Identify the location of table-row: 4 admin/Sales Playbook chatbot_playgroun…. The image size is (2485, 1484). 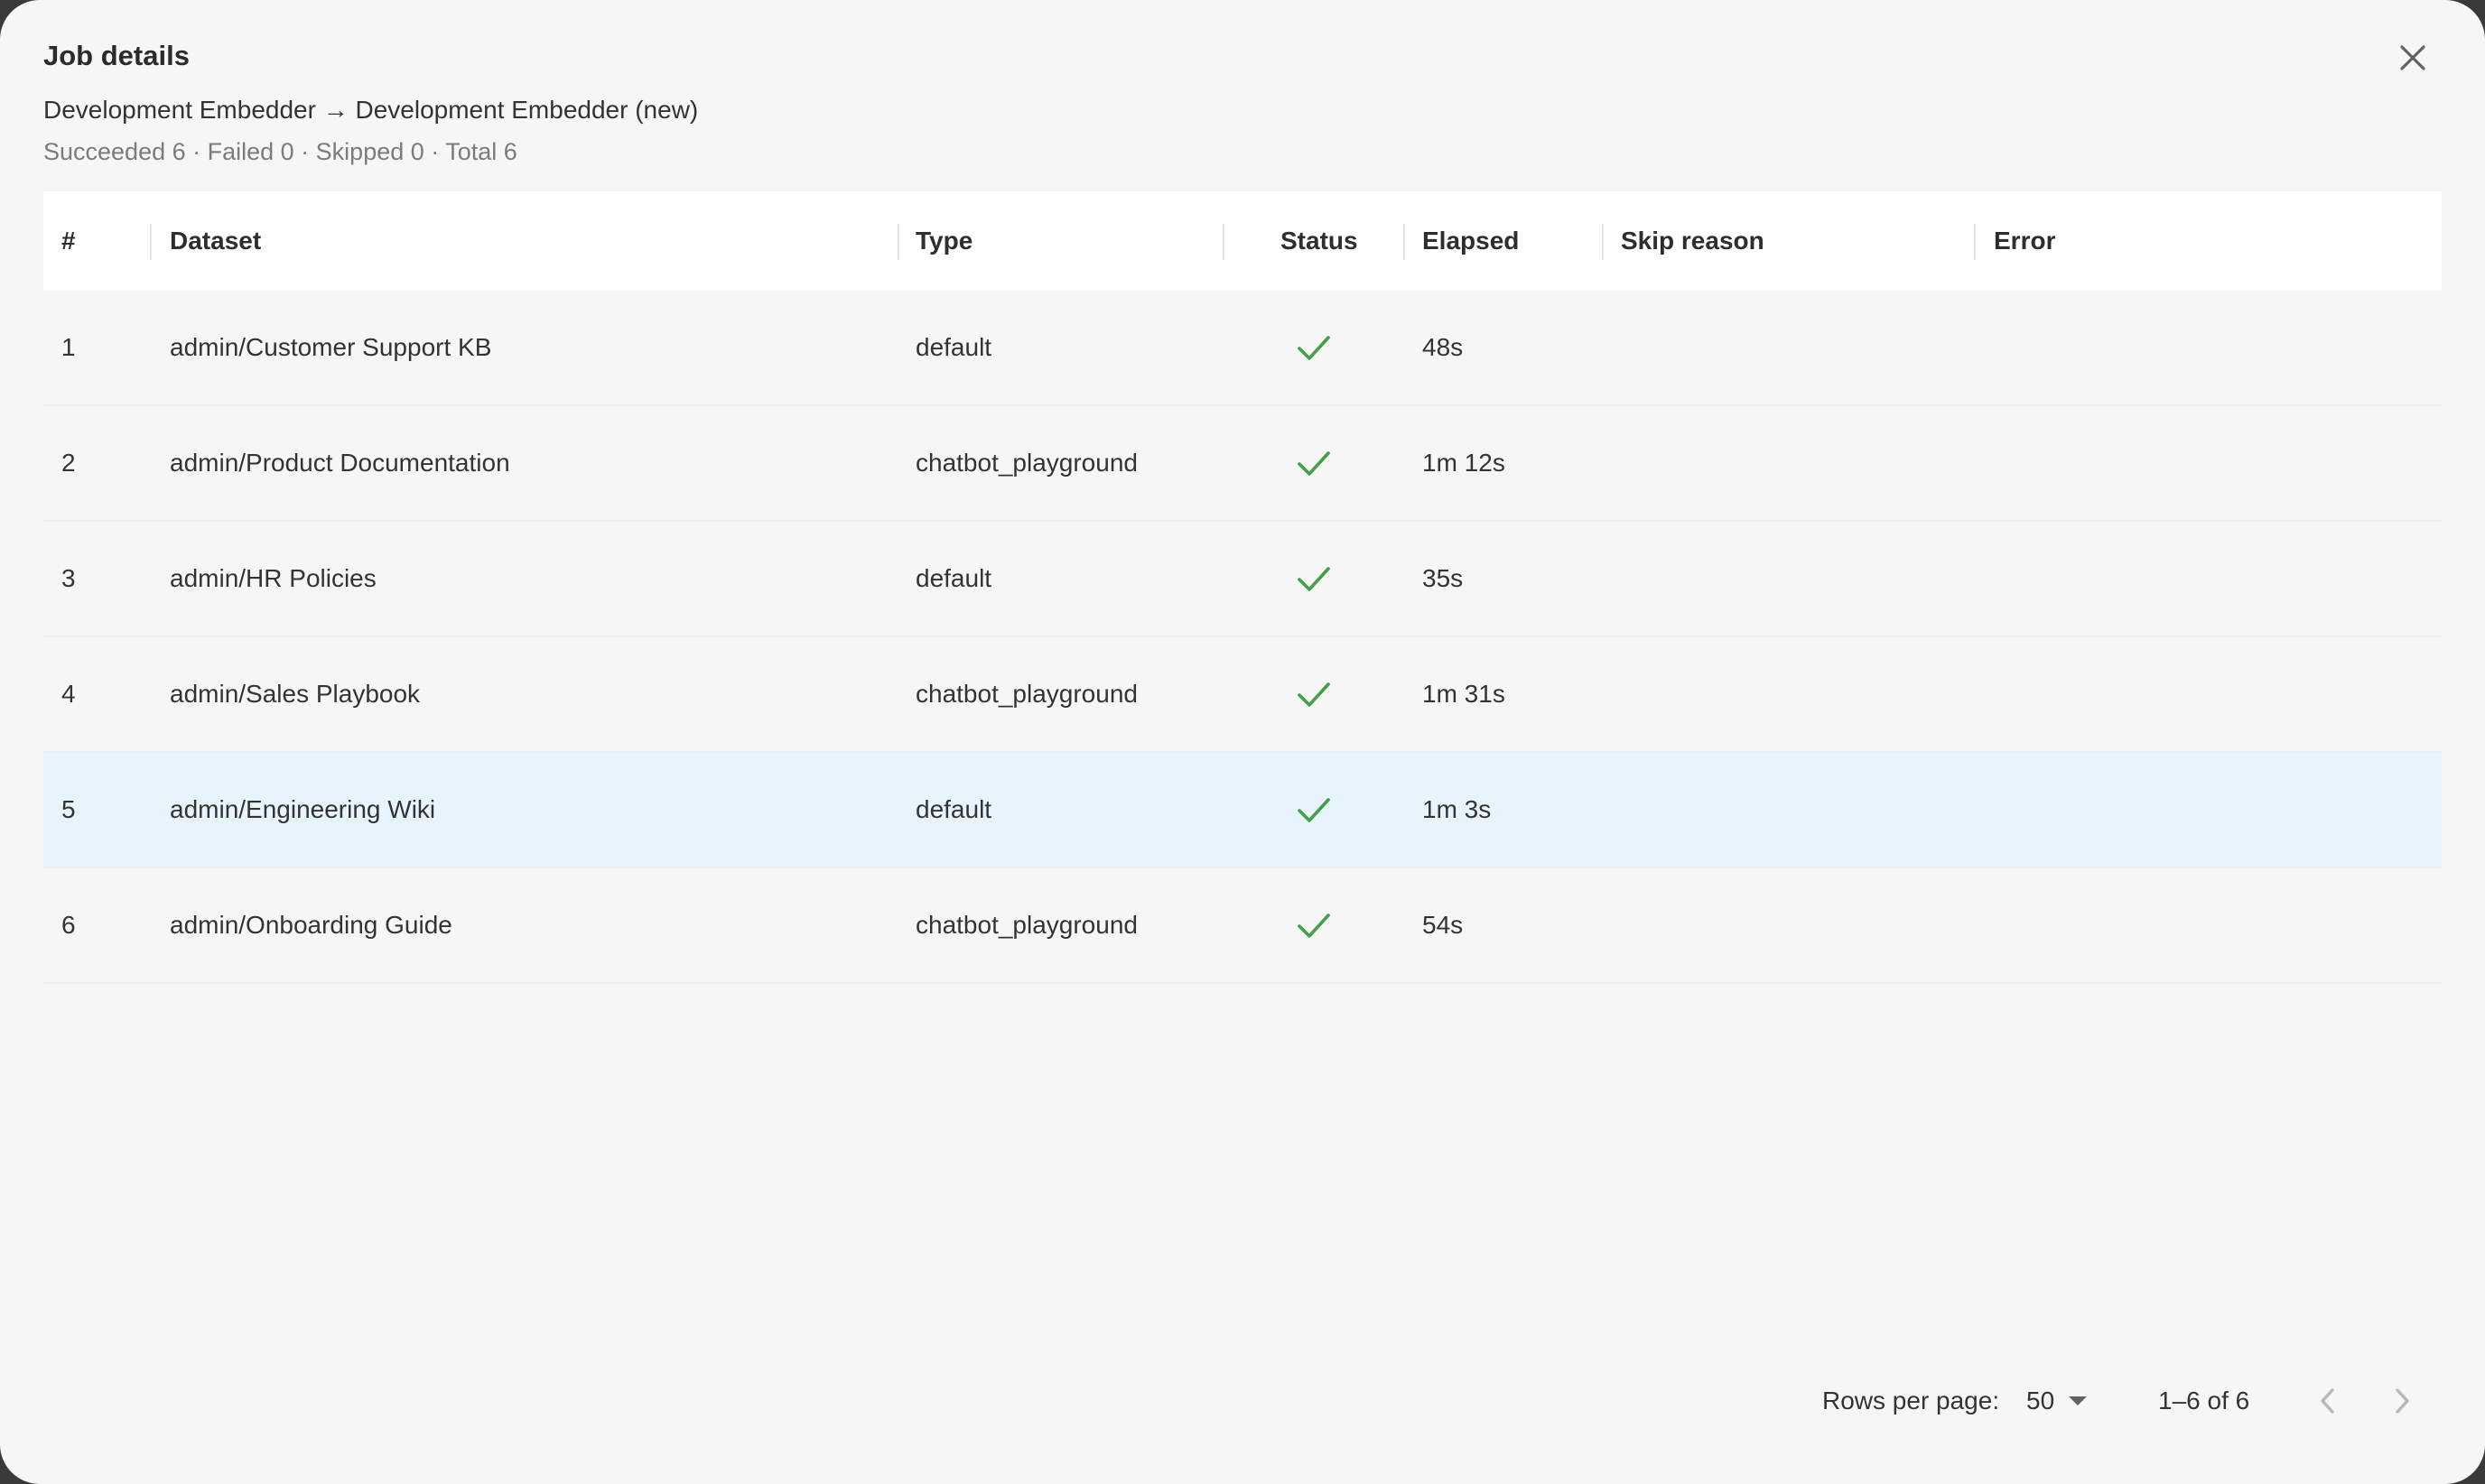
(1242, 695).